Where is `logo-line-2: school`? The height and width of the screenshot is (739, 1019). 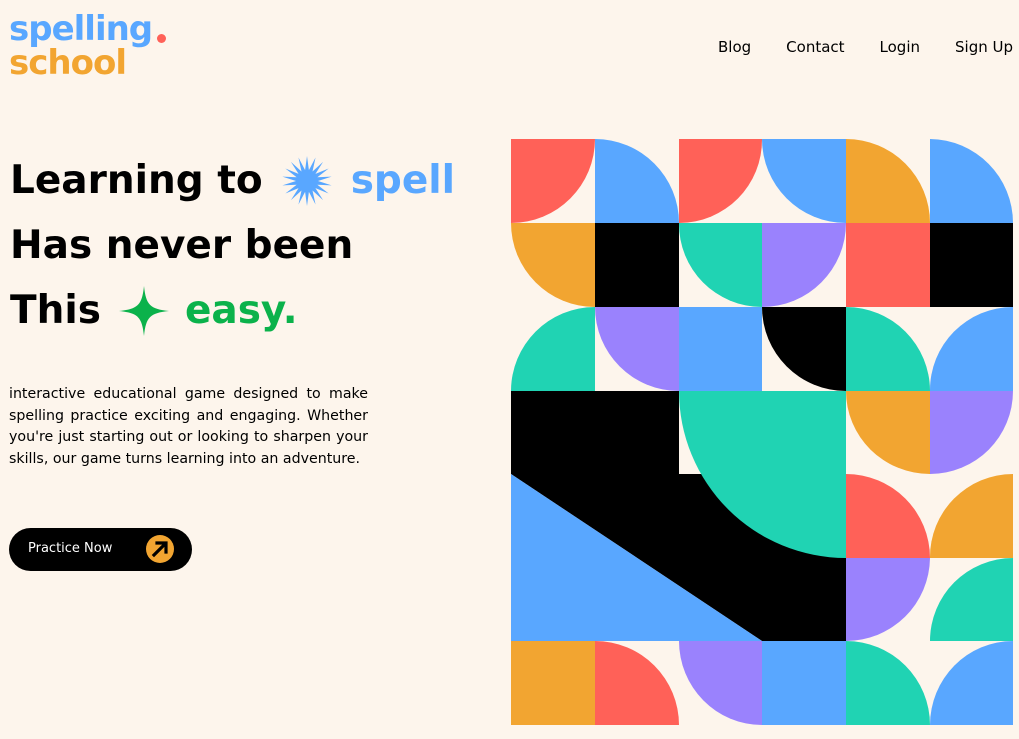 logo-line-2: school is located at coordinates (68, 63).